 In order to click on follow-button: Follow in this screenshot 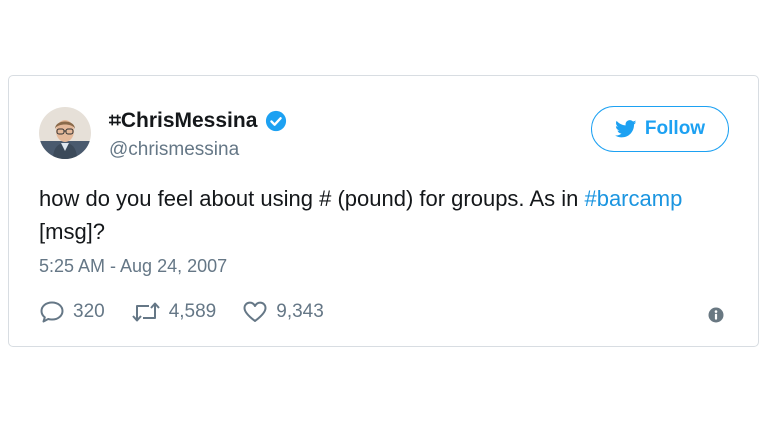, I will do `click(660, 129)`.